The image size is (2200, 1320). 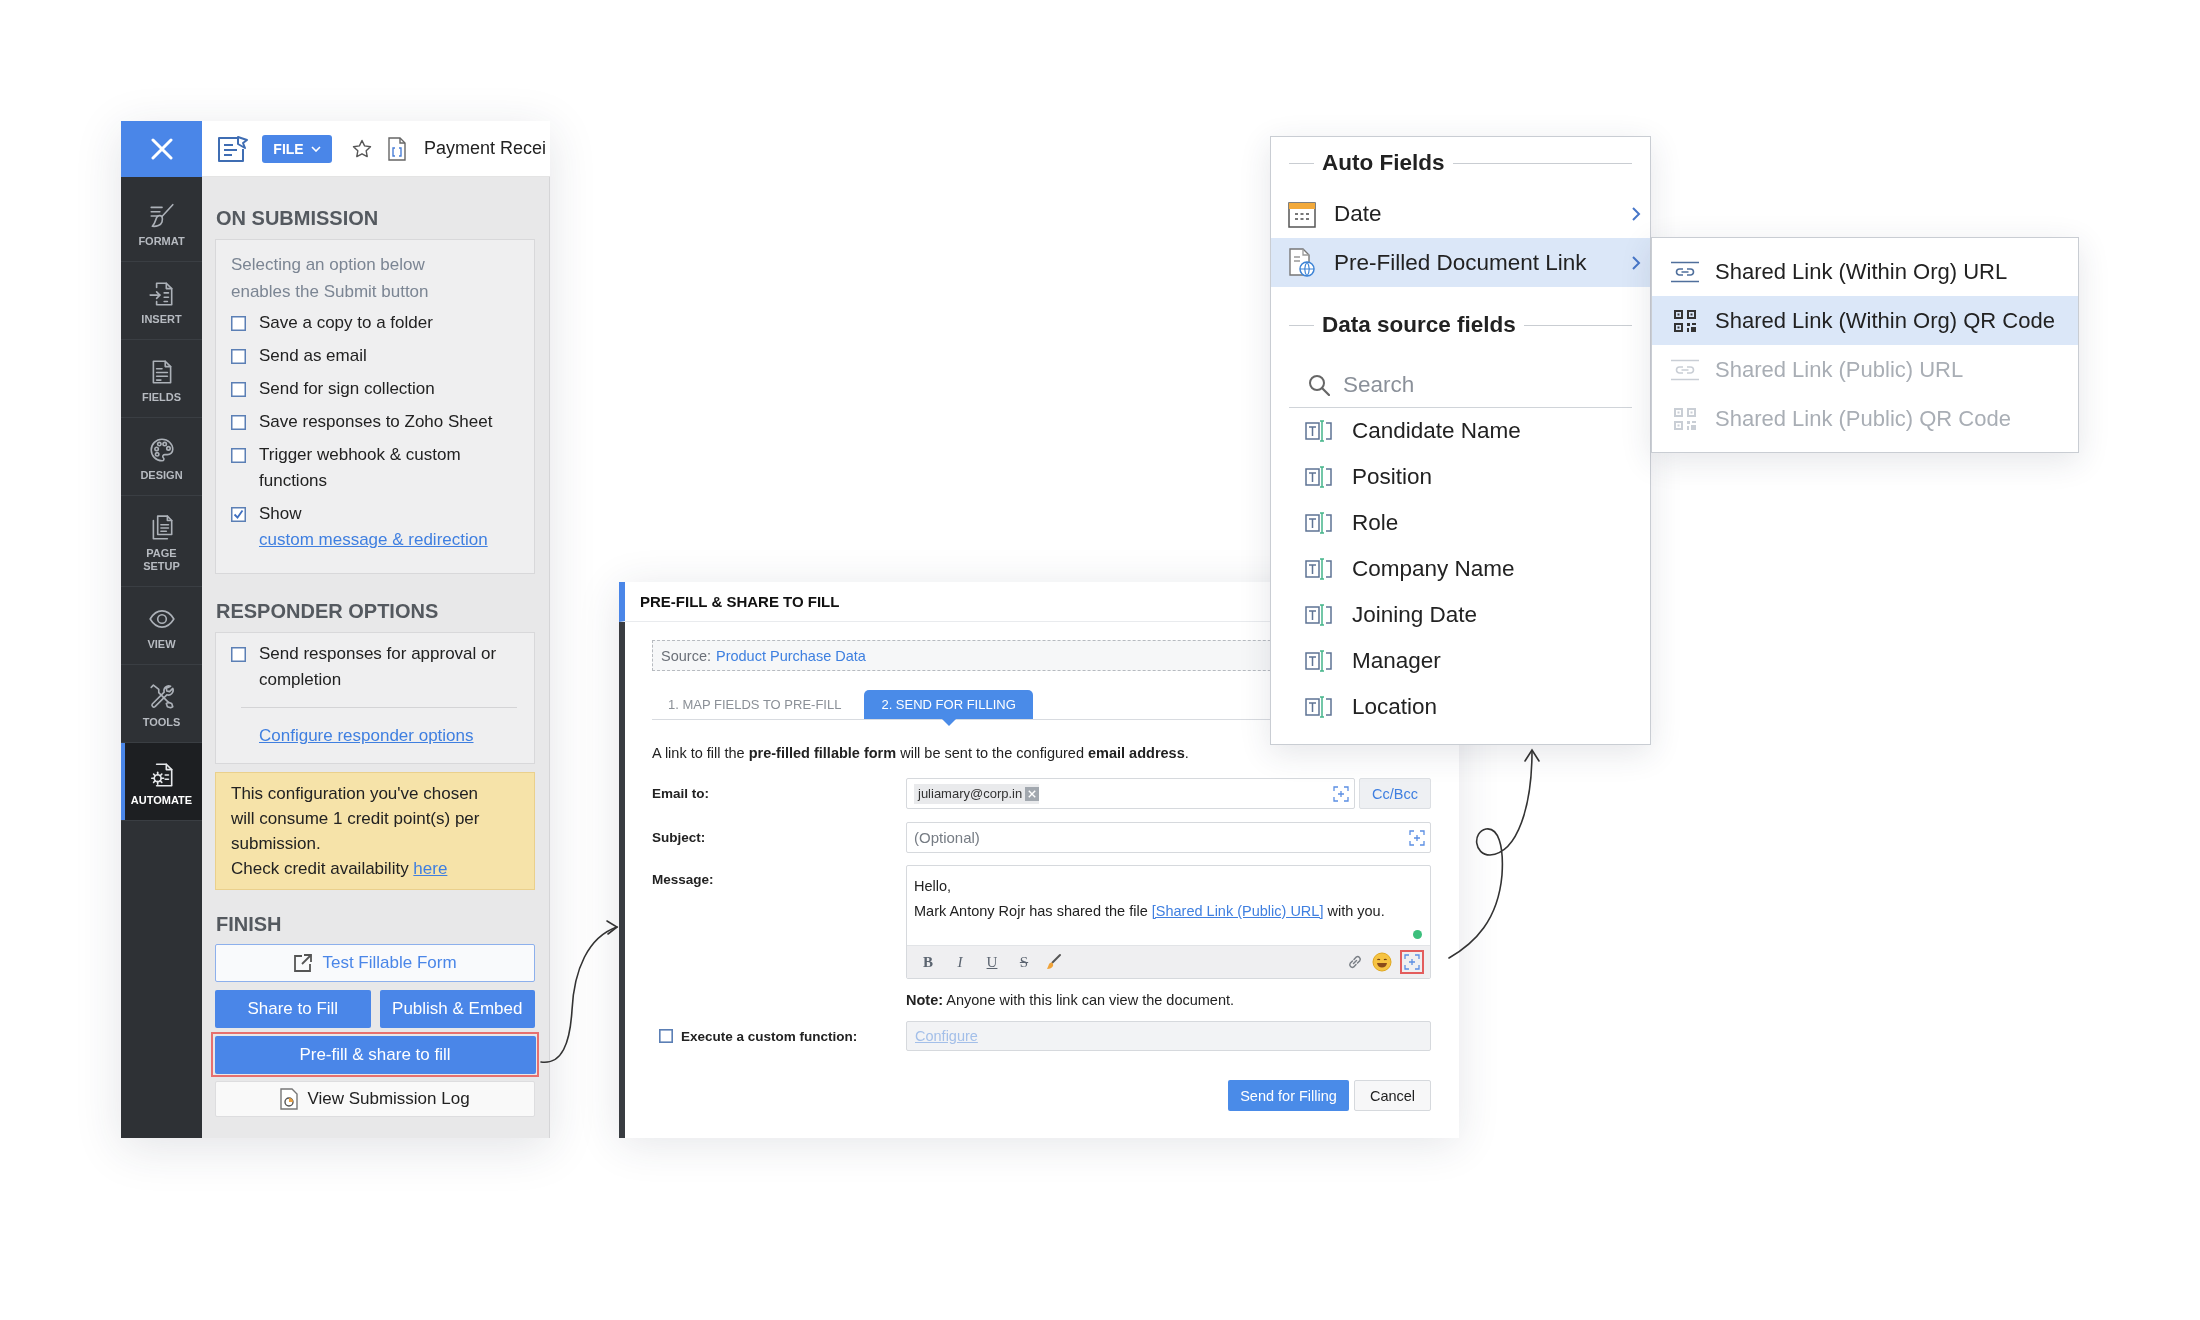 I want to click on emoji-icon, so click(x=1382, y=962).